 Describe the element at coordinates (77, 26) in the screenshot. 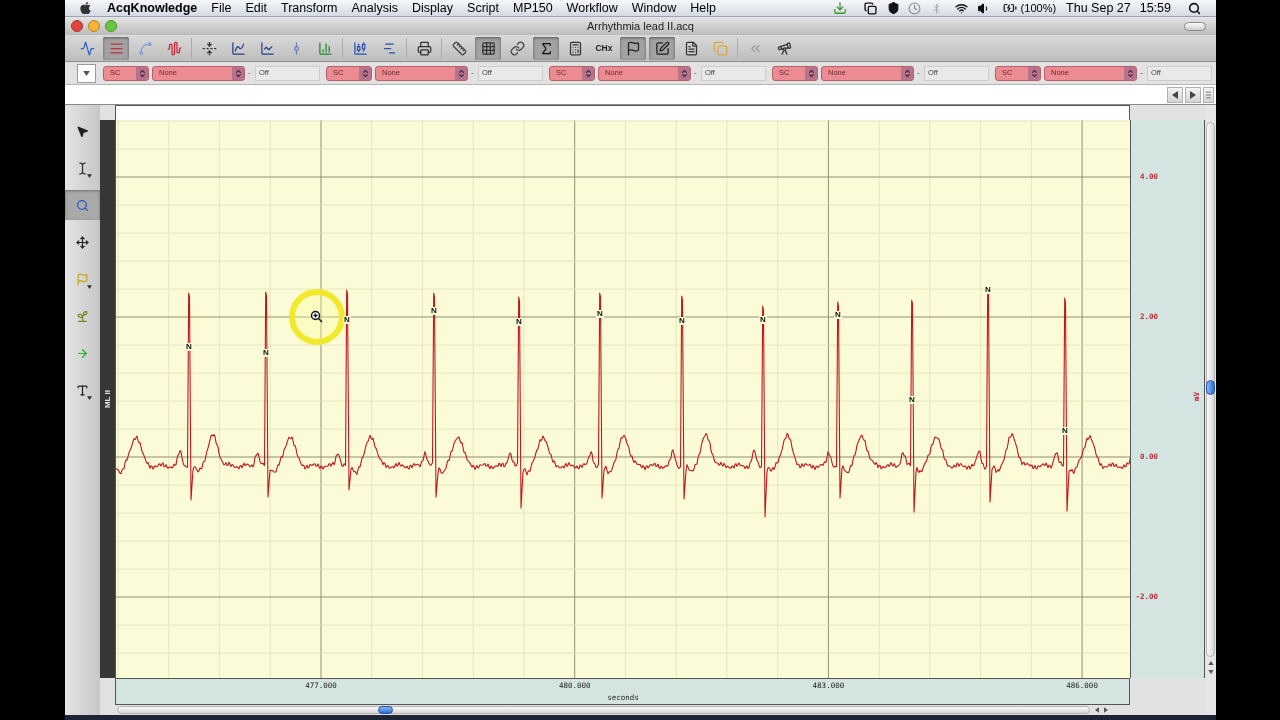

I see `close-button` at that location.